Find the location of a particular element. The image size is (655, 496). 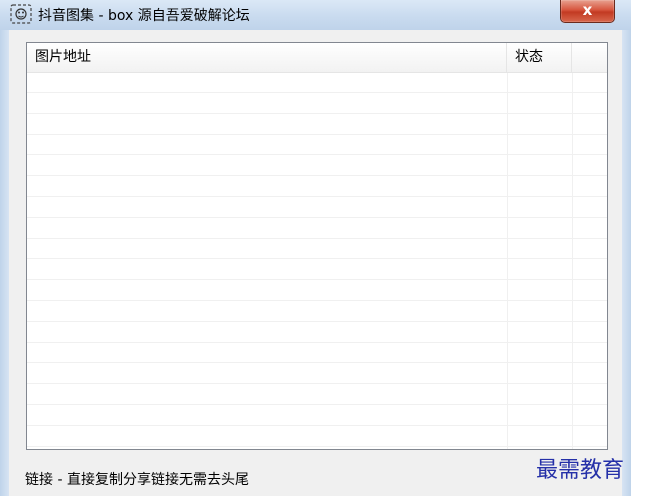

column-header-label: 图片地址 is located at coordinates (63, 57).